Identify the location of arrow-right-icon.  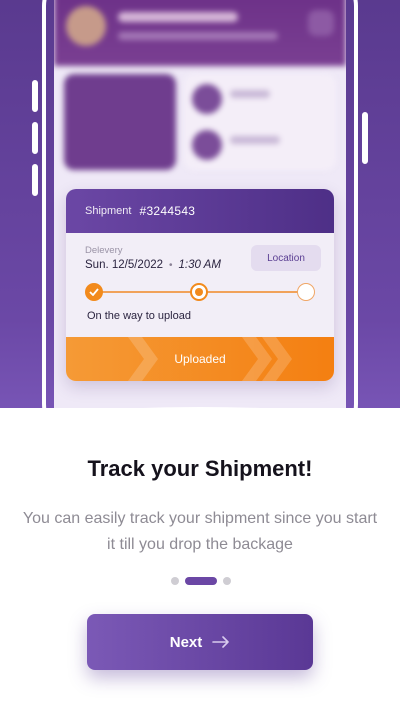
(221, 642).